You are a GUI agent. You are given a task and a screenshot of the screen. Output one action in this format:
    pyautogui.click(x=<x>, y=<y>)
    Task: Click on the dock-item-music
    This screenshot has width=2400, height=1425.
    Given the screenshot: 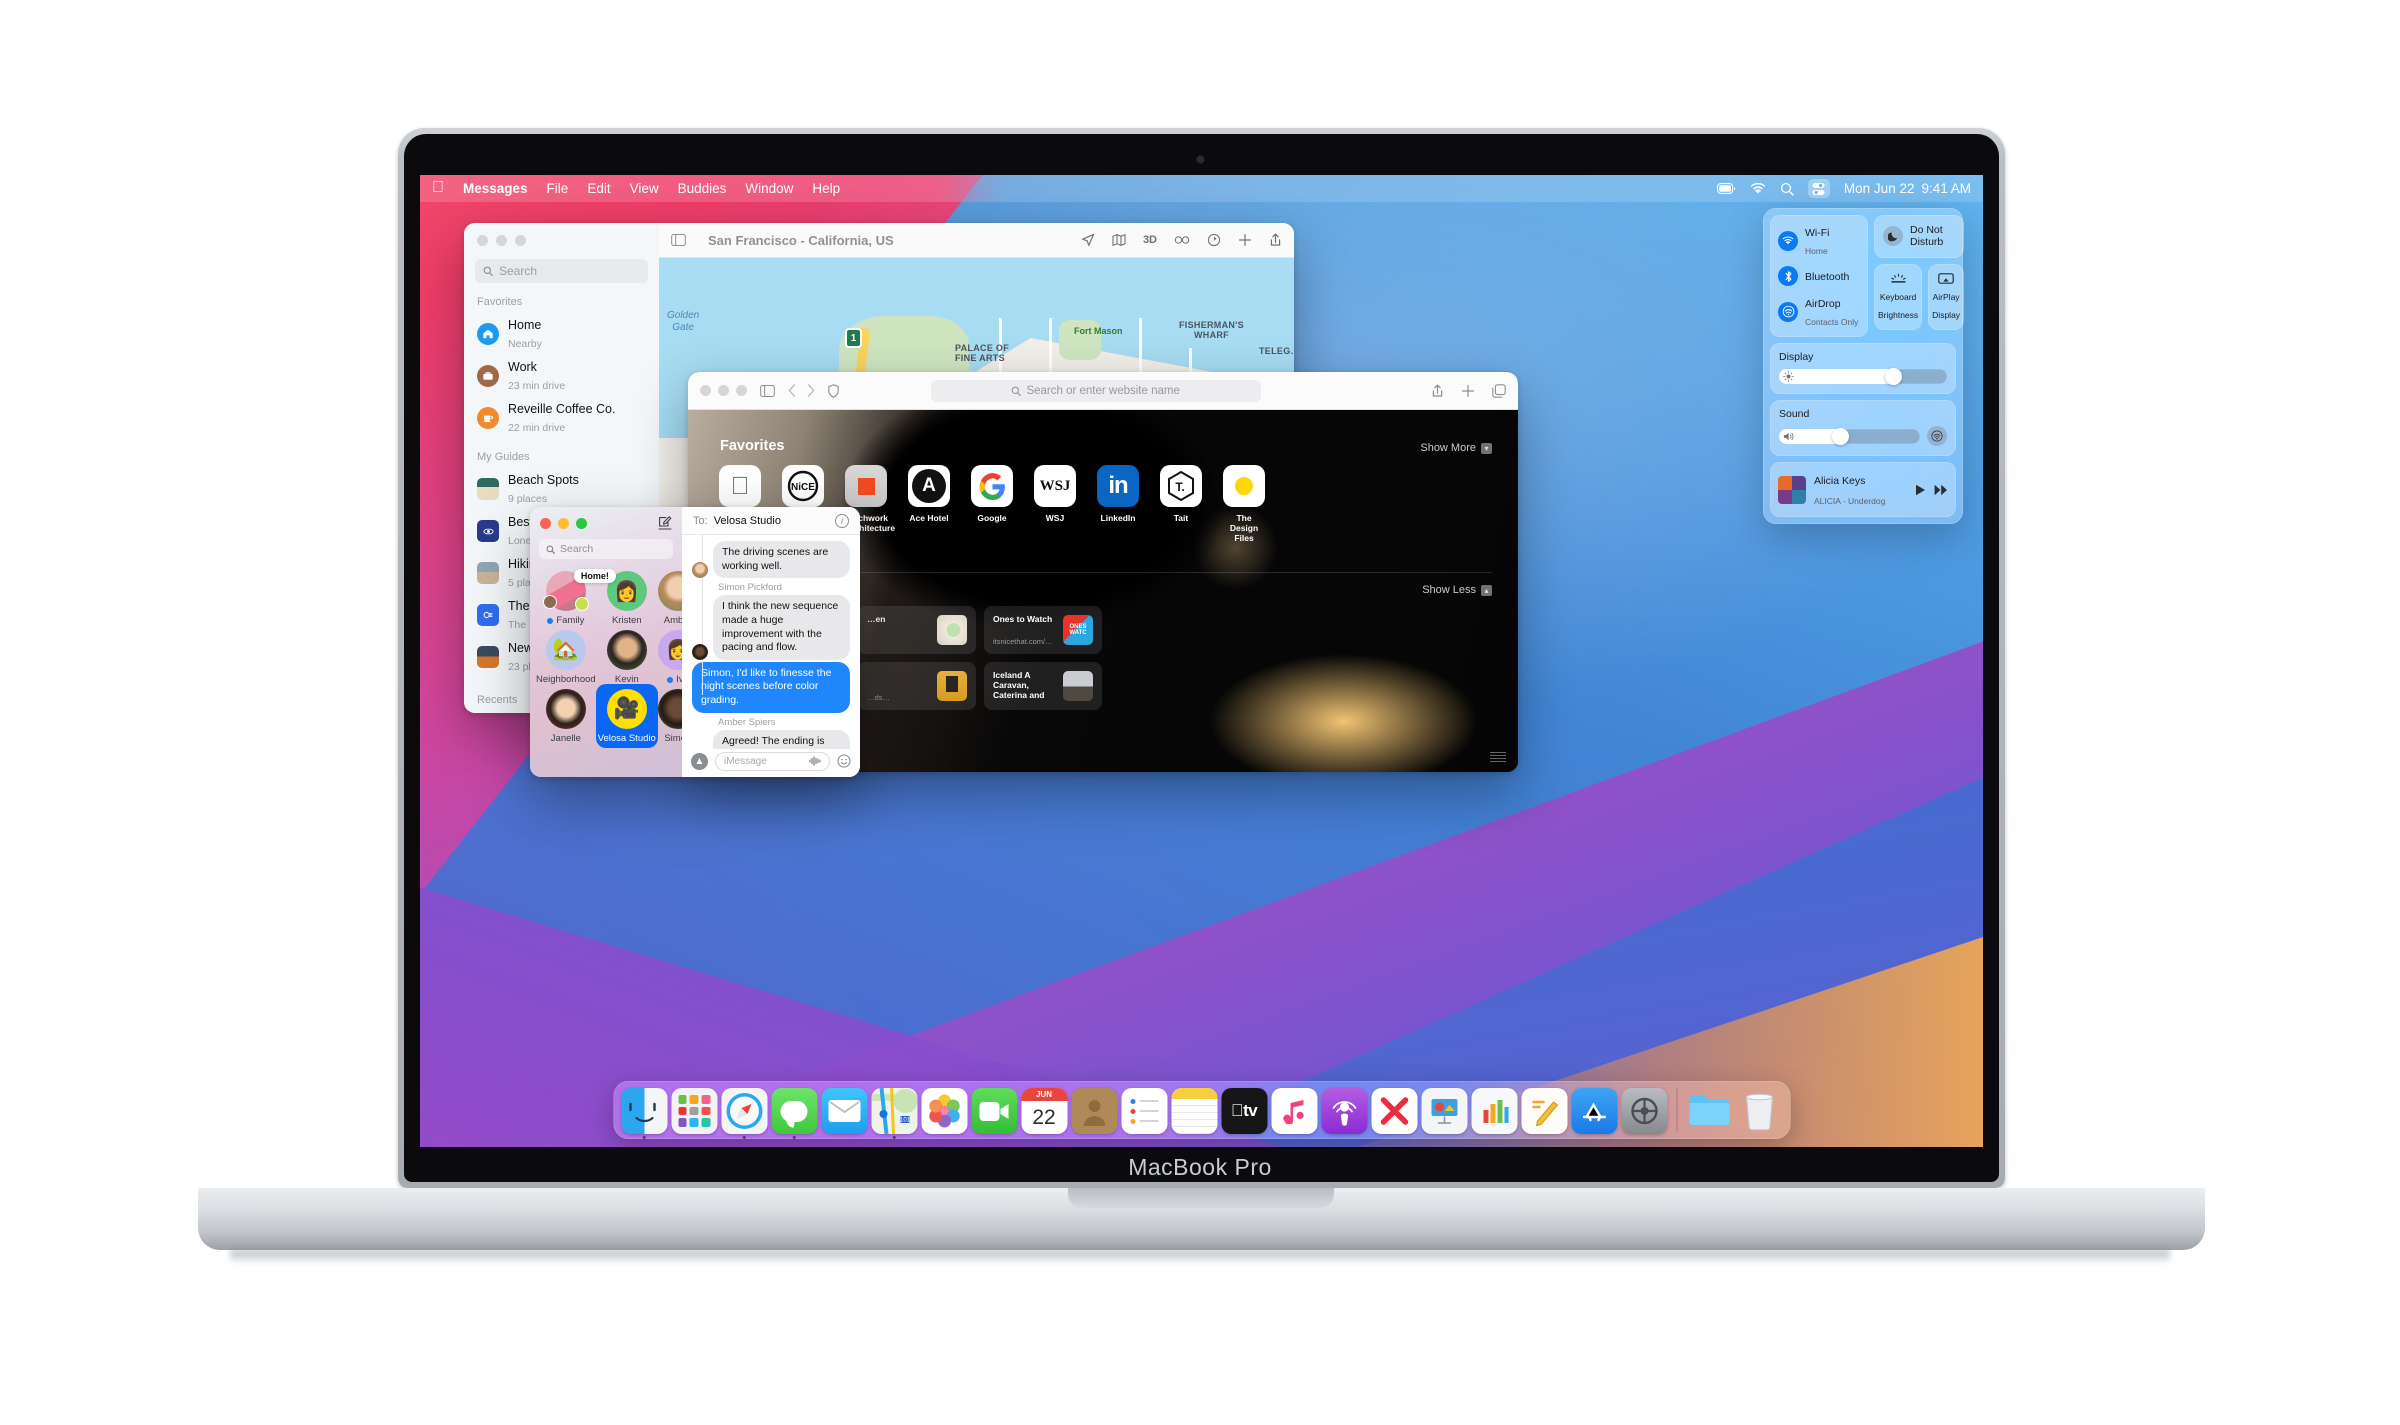 What is the action you would take?
    pyautogui.click(x=1294, y=1111)
    